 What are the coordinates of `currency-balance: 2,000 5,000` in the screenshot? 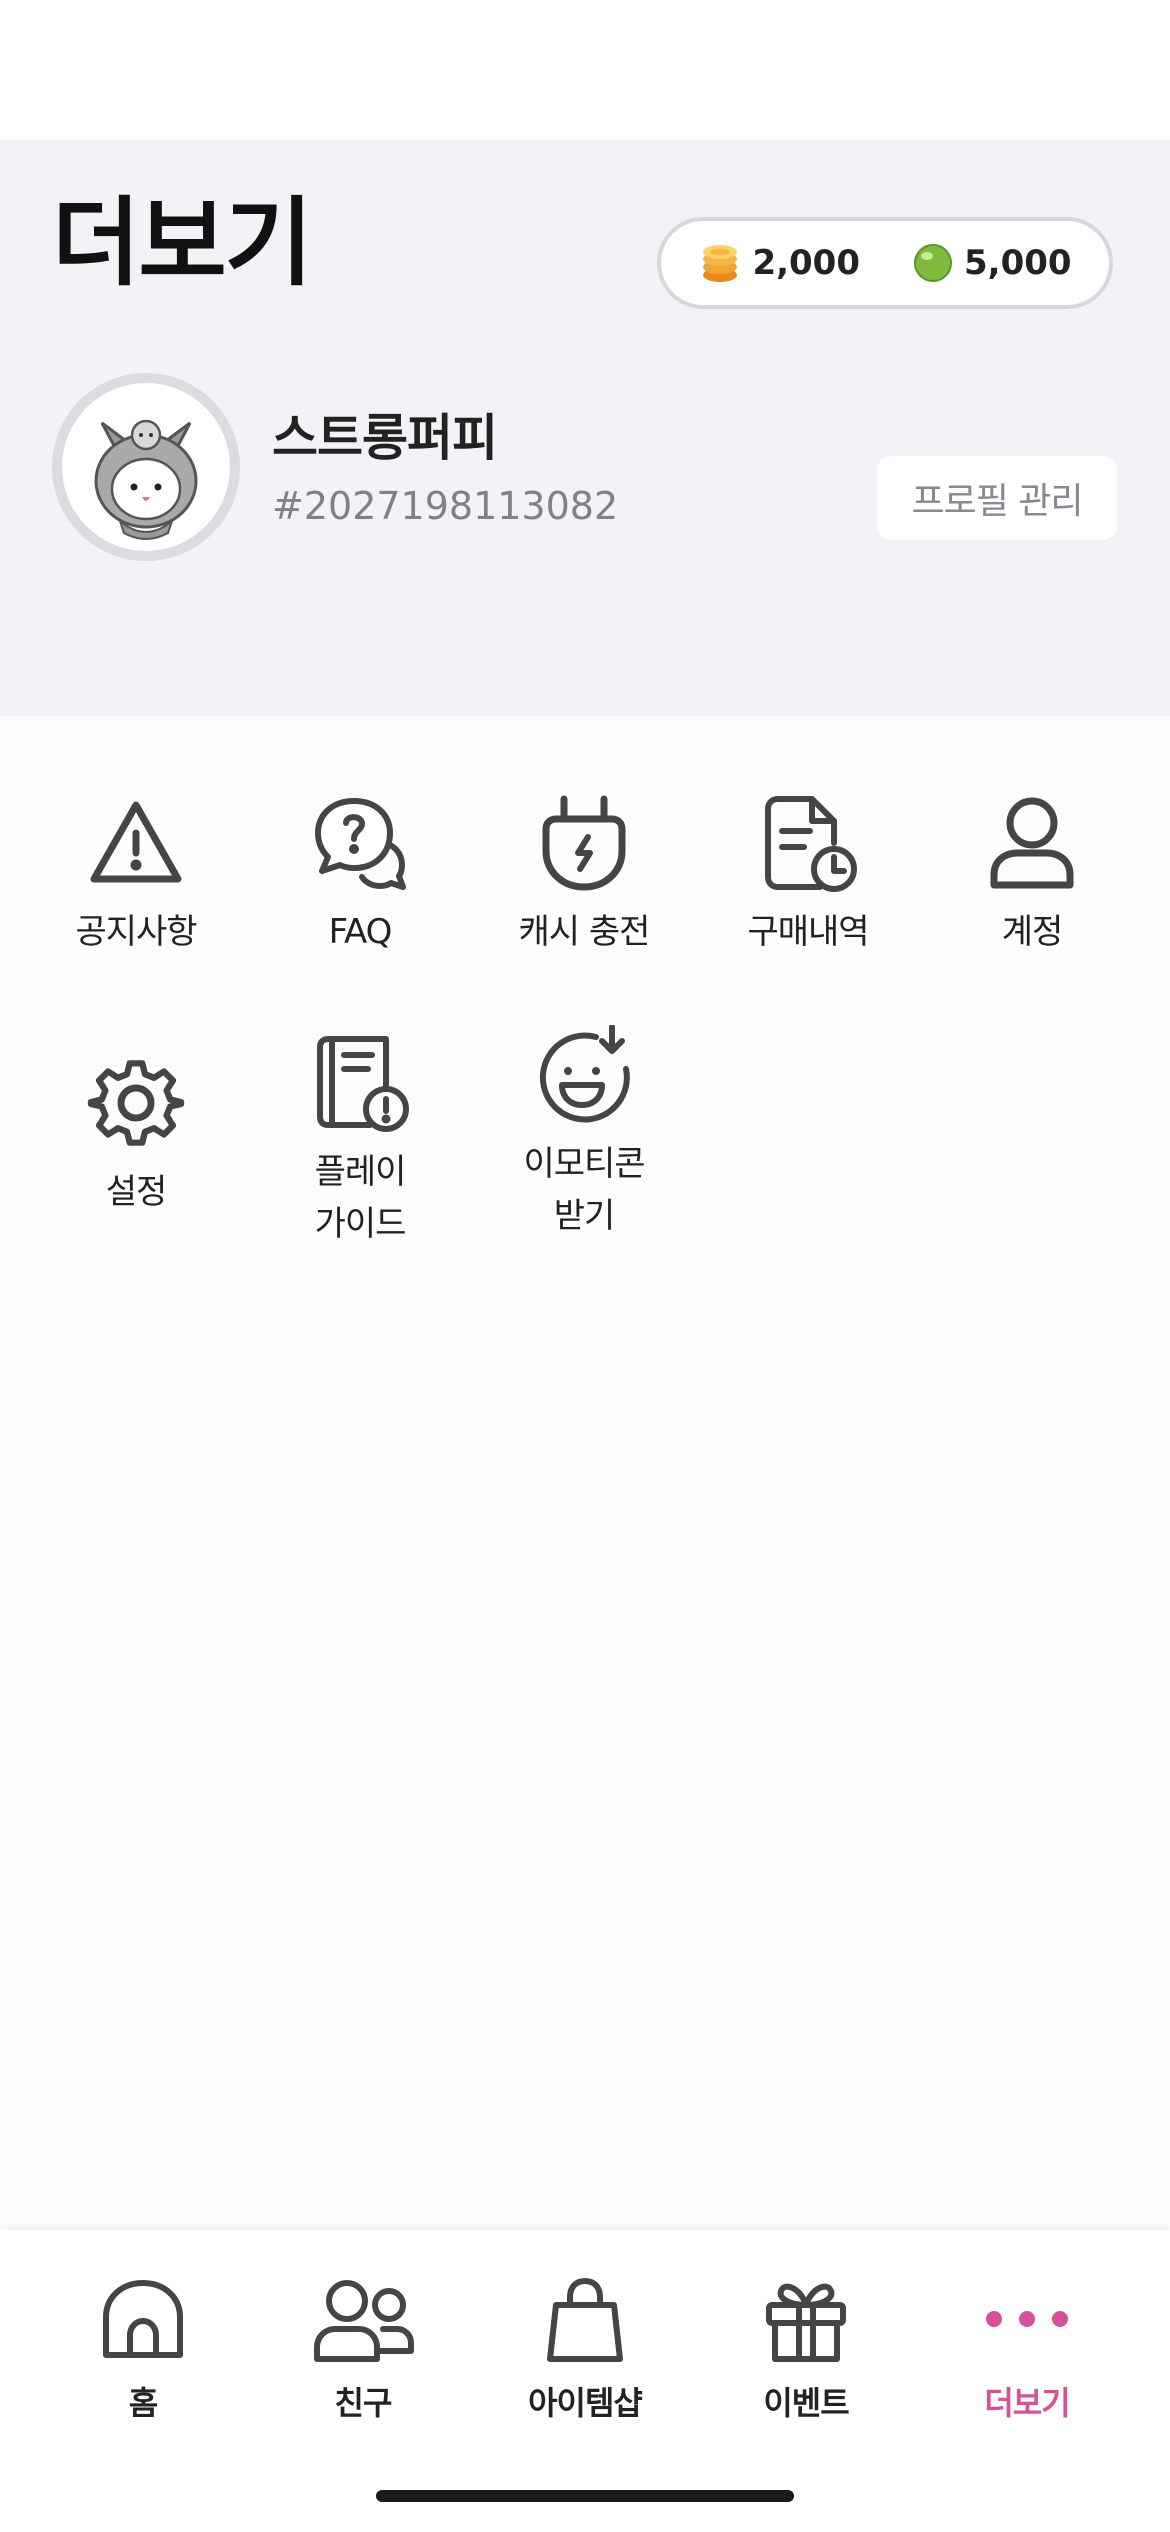 It's located at (885, 263).